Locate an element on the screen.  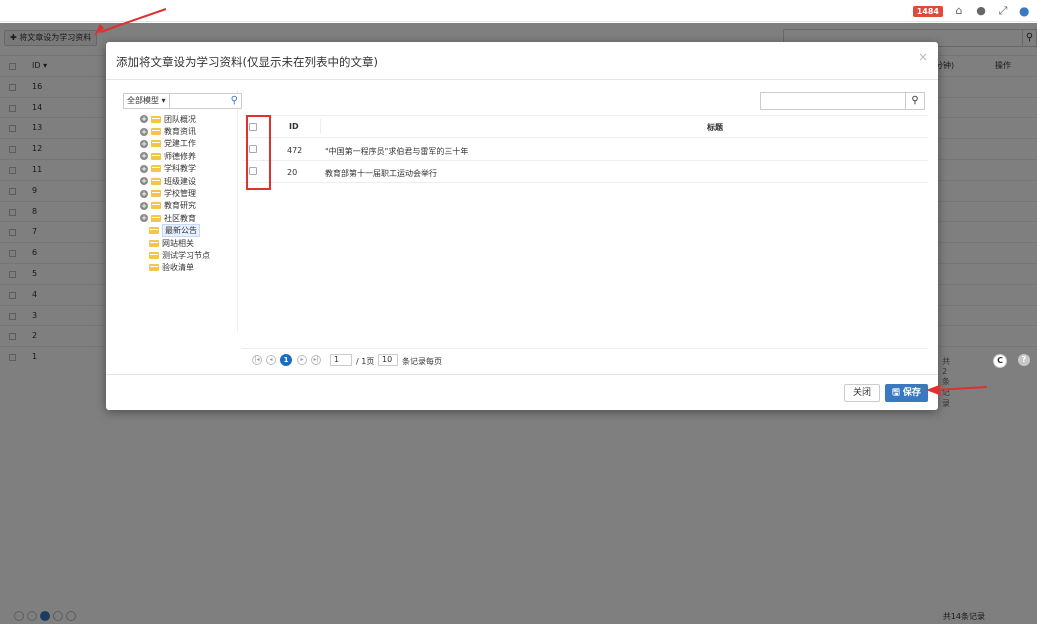
search-icon: ⚲ is located at coordinates (234, 101).